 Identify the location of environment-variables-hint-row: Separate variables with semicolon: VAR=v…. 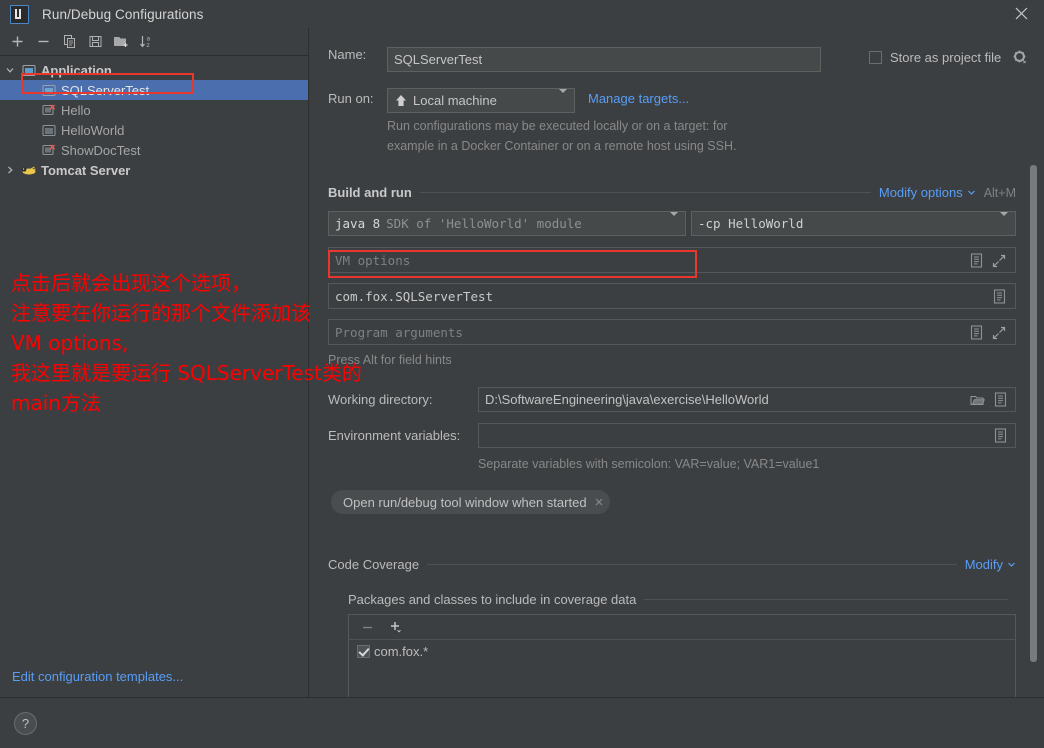
(648, 464).